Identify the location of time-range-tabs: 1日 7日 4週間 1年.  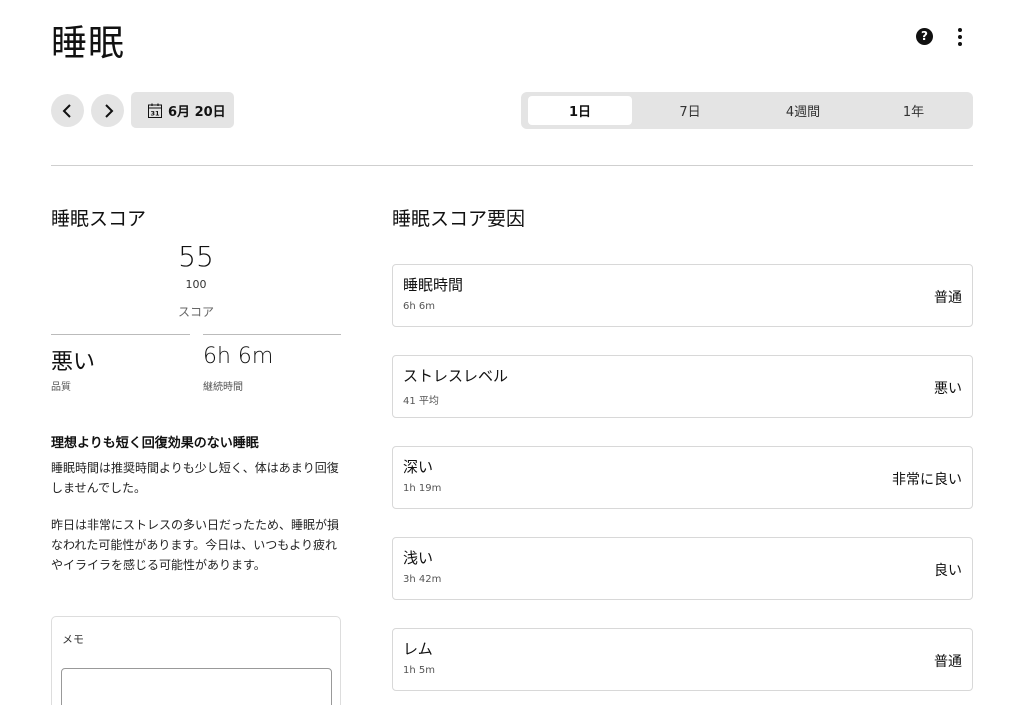
(747, 110).